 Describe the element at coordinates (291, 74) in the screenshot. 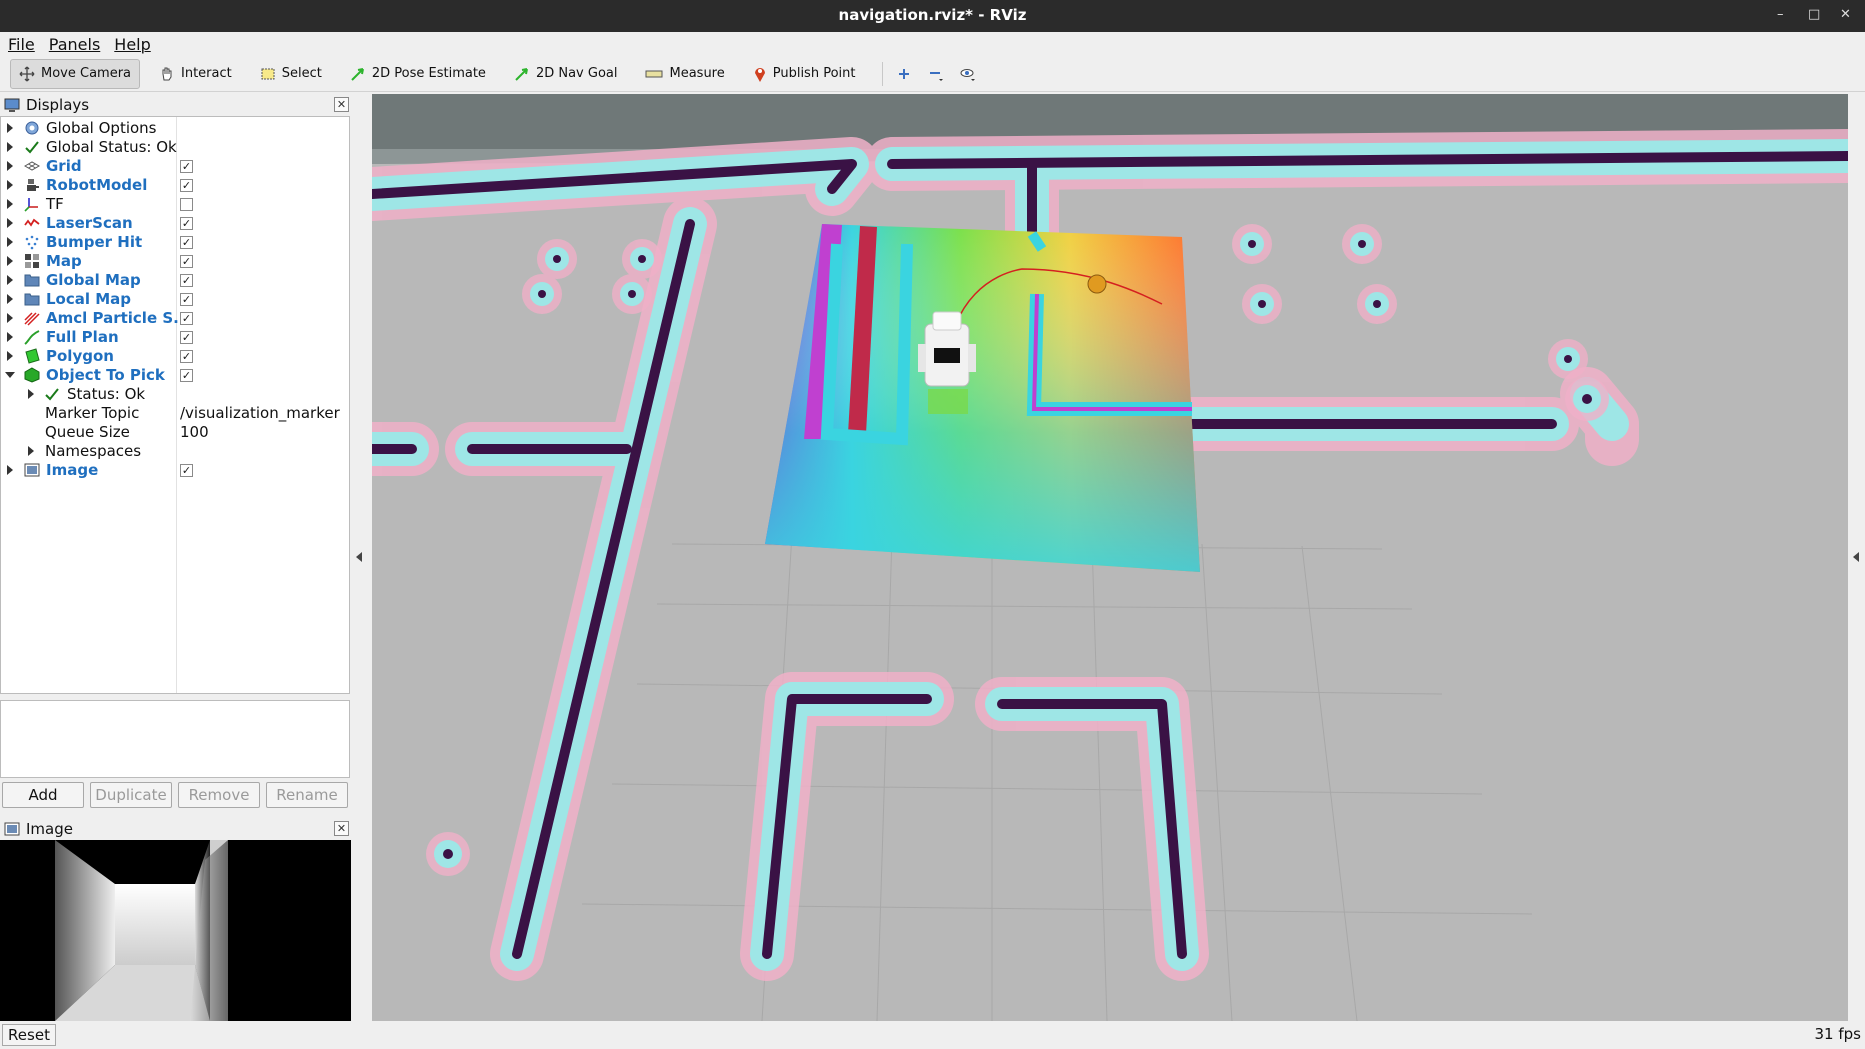

I see `select-tool: Select` at that location.